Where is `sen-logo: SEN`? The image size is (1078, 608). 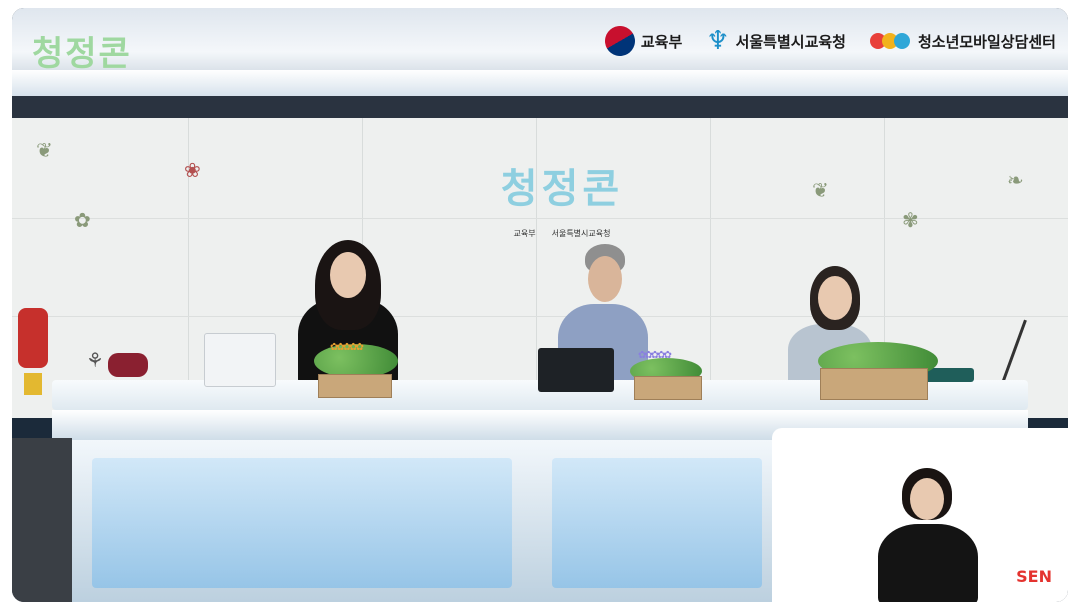 sen-logo: SEN is located at coordinates (1034, 576).